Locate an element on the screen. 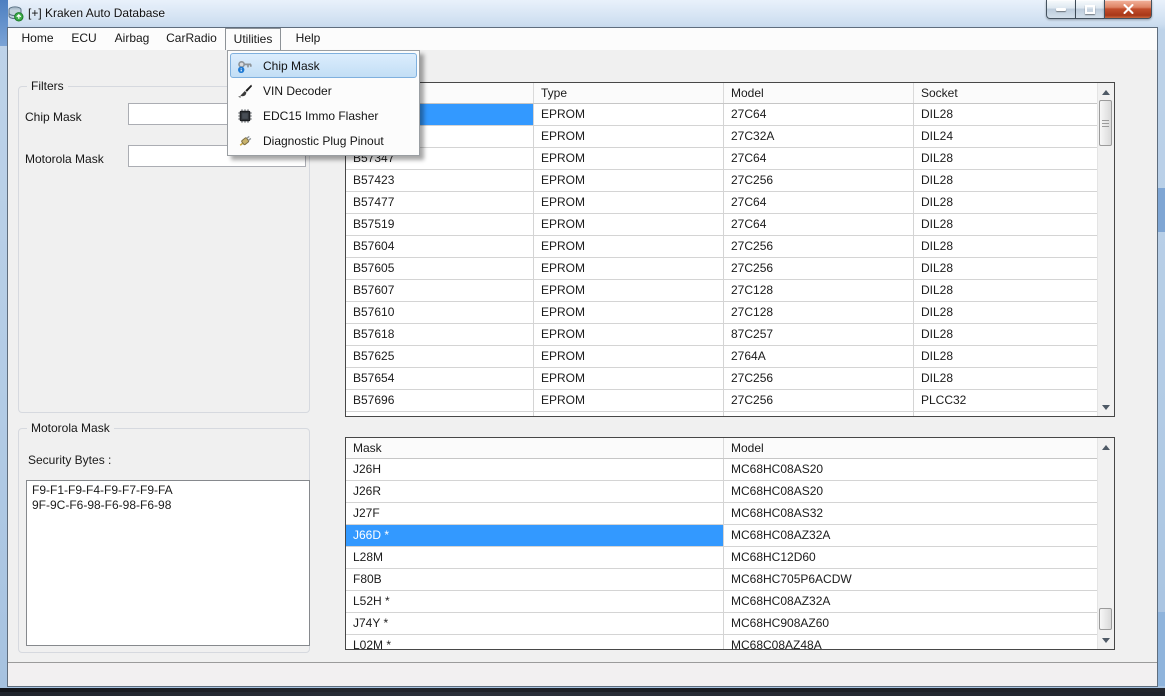 The image size is (1165, 696). menu-item-chip-mask: Chip Mask is located at coordinates (323, 65).